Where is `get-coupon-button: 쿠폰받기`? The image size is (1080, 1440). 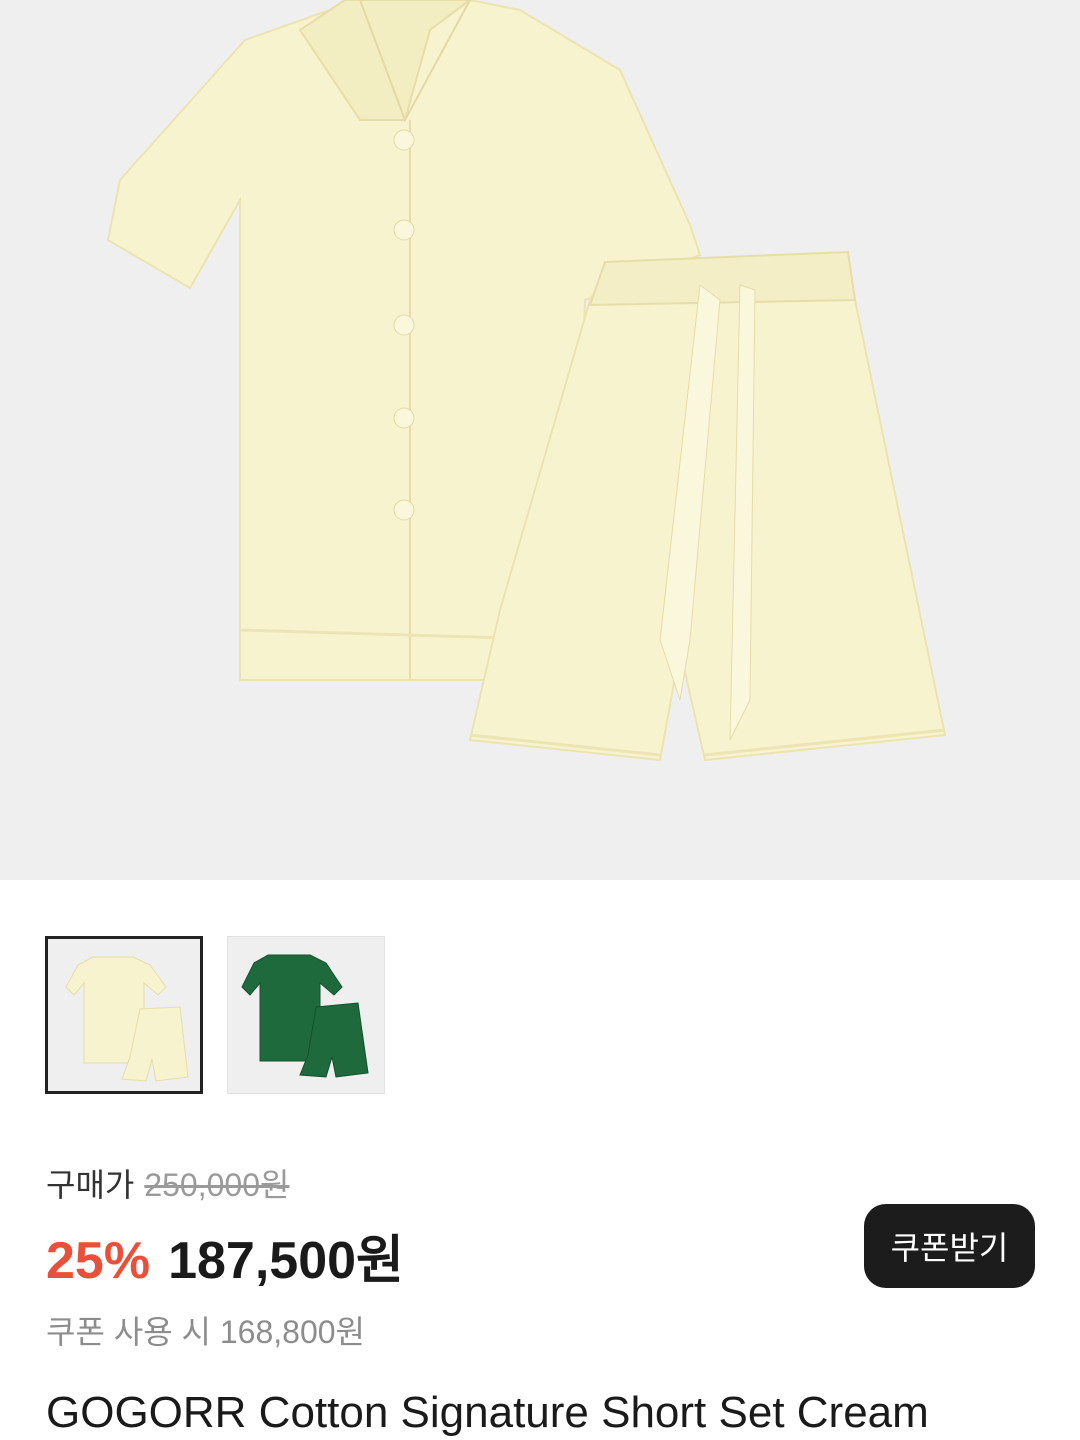 get-coupon-button: 쿠폰받기 is located at coordinates (949, 1246).